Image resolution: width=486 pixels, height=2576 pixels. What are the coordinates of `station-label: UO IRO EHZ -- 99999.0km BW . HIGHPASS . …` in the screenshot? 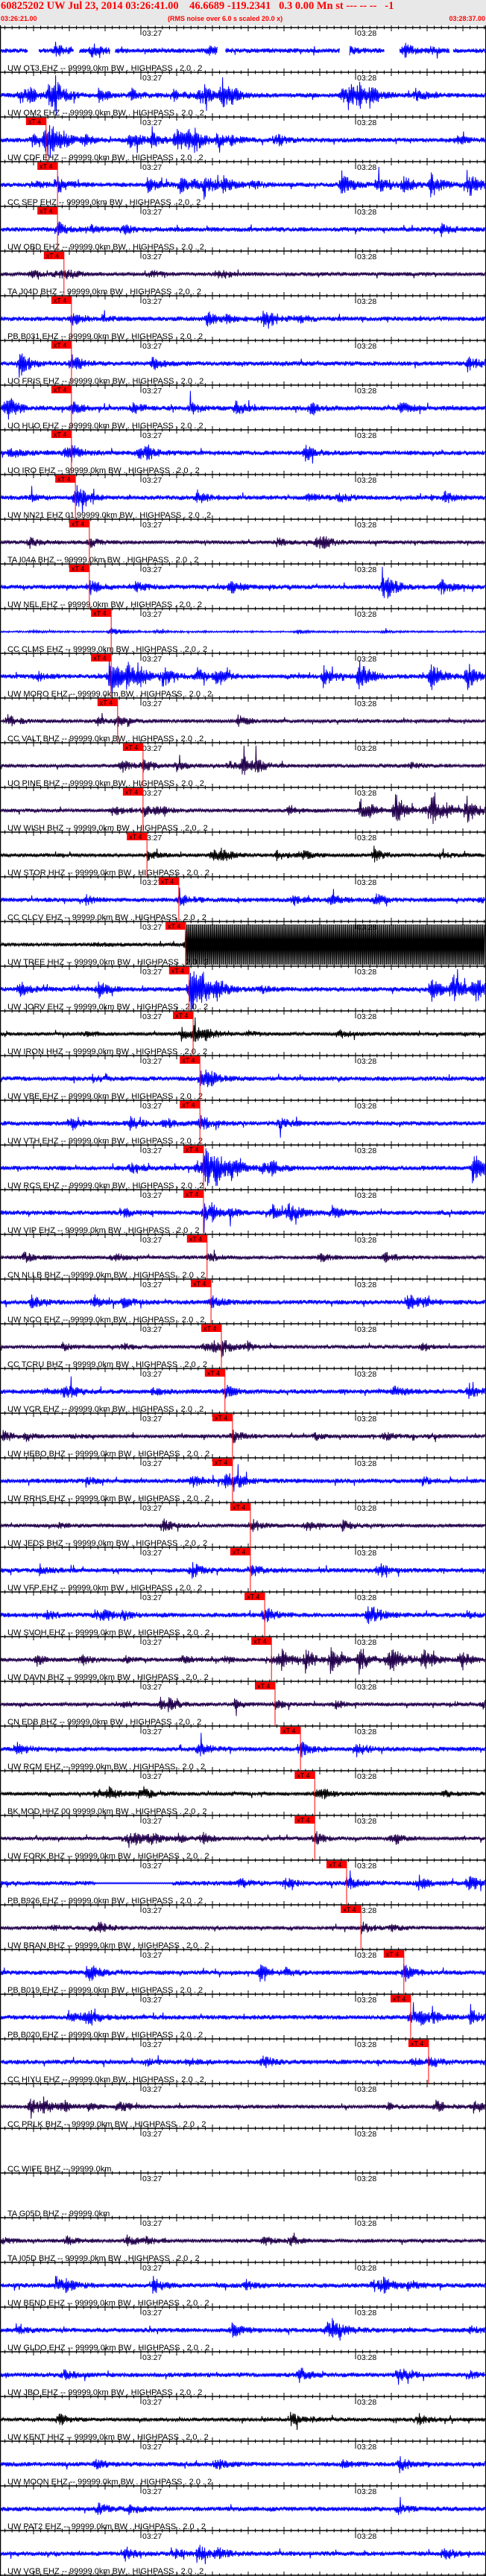 It's located at (104, 471).